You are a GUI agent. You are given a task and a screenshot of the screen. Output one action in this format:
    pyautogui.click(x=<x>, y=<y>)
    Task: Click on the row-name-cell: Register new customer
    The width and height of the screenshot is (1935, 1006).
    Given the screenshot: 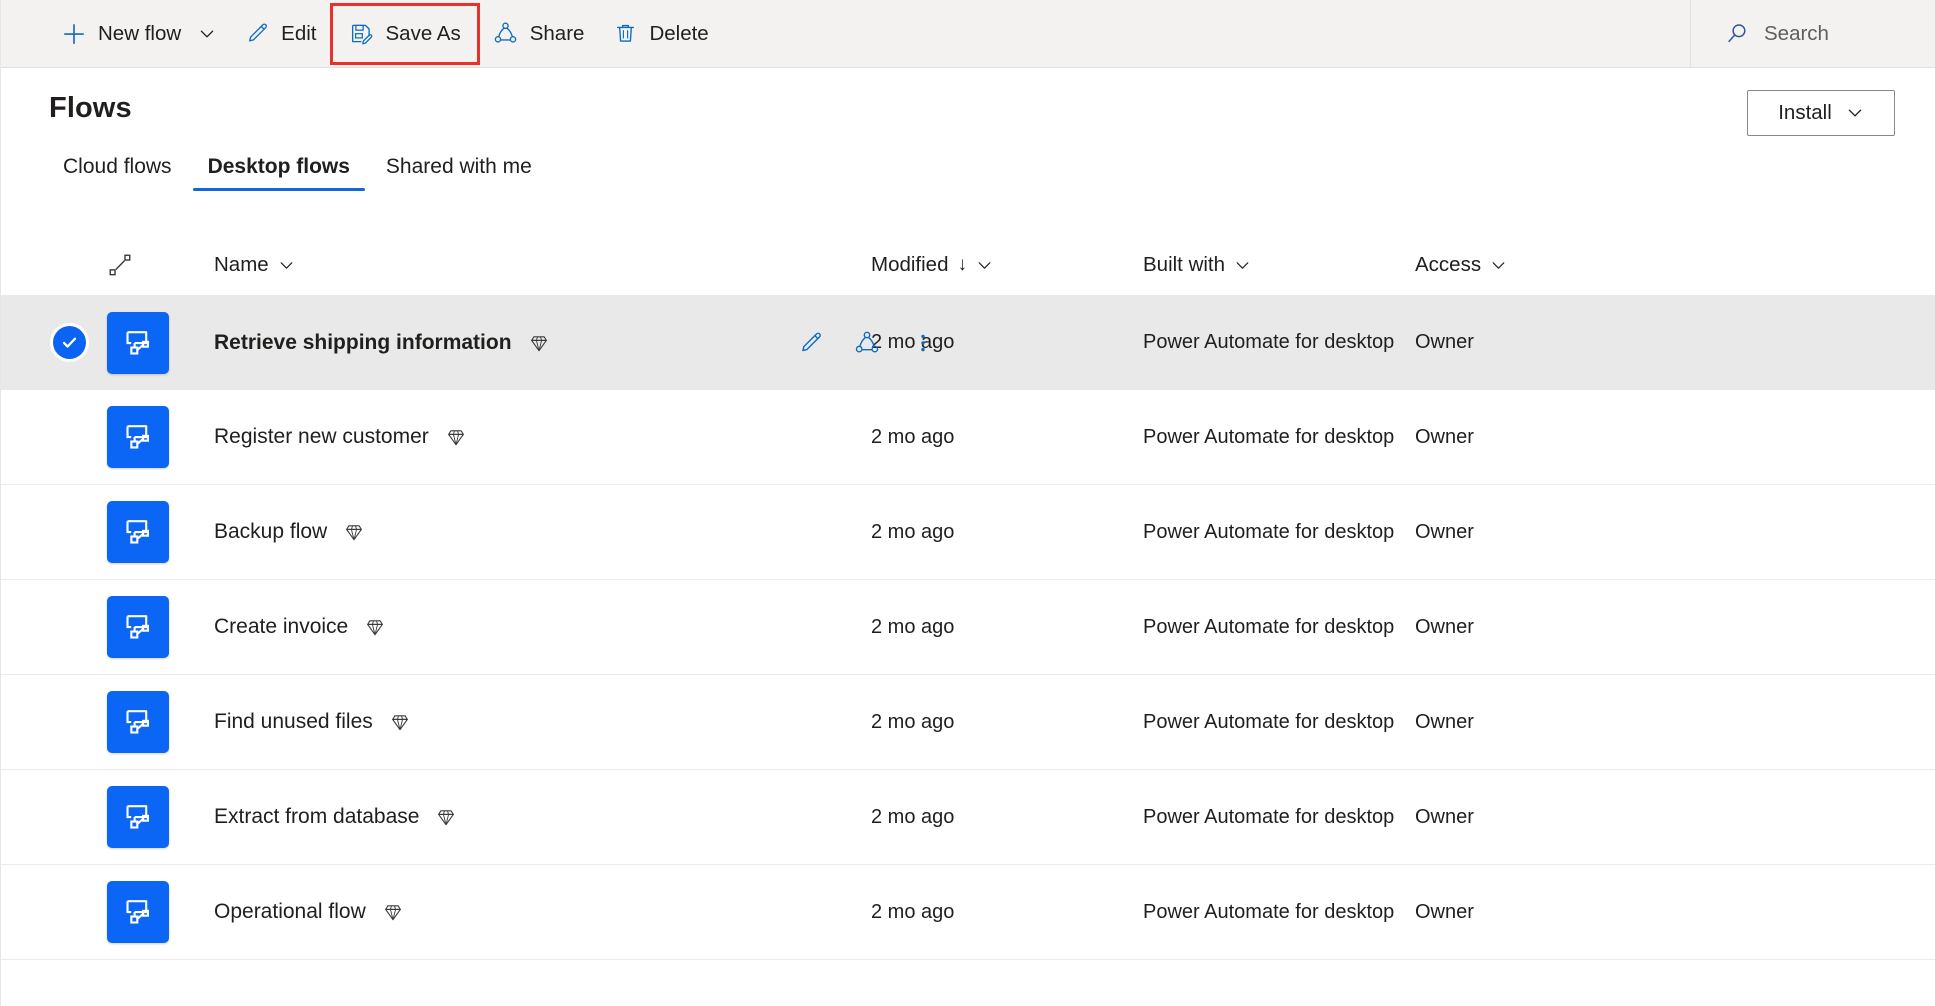 What is the action you would take?
    pyautogui.click(x=521, y=437)
    